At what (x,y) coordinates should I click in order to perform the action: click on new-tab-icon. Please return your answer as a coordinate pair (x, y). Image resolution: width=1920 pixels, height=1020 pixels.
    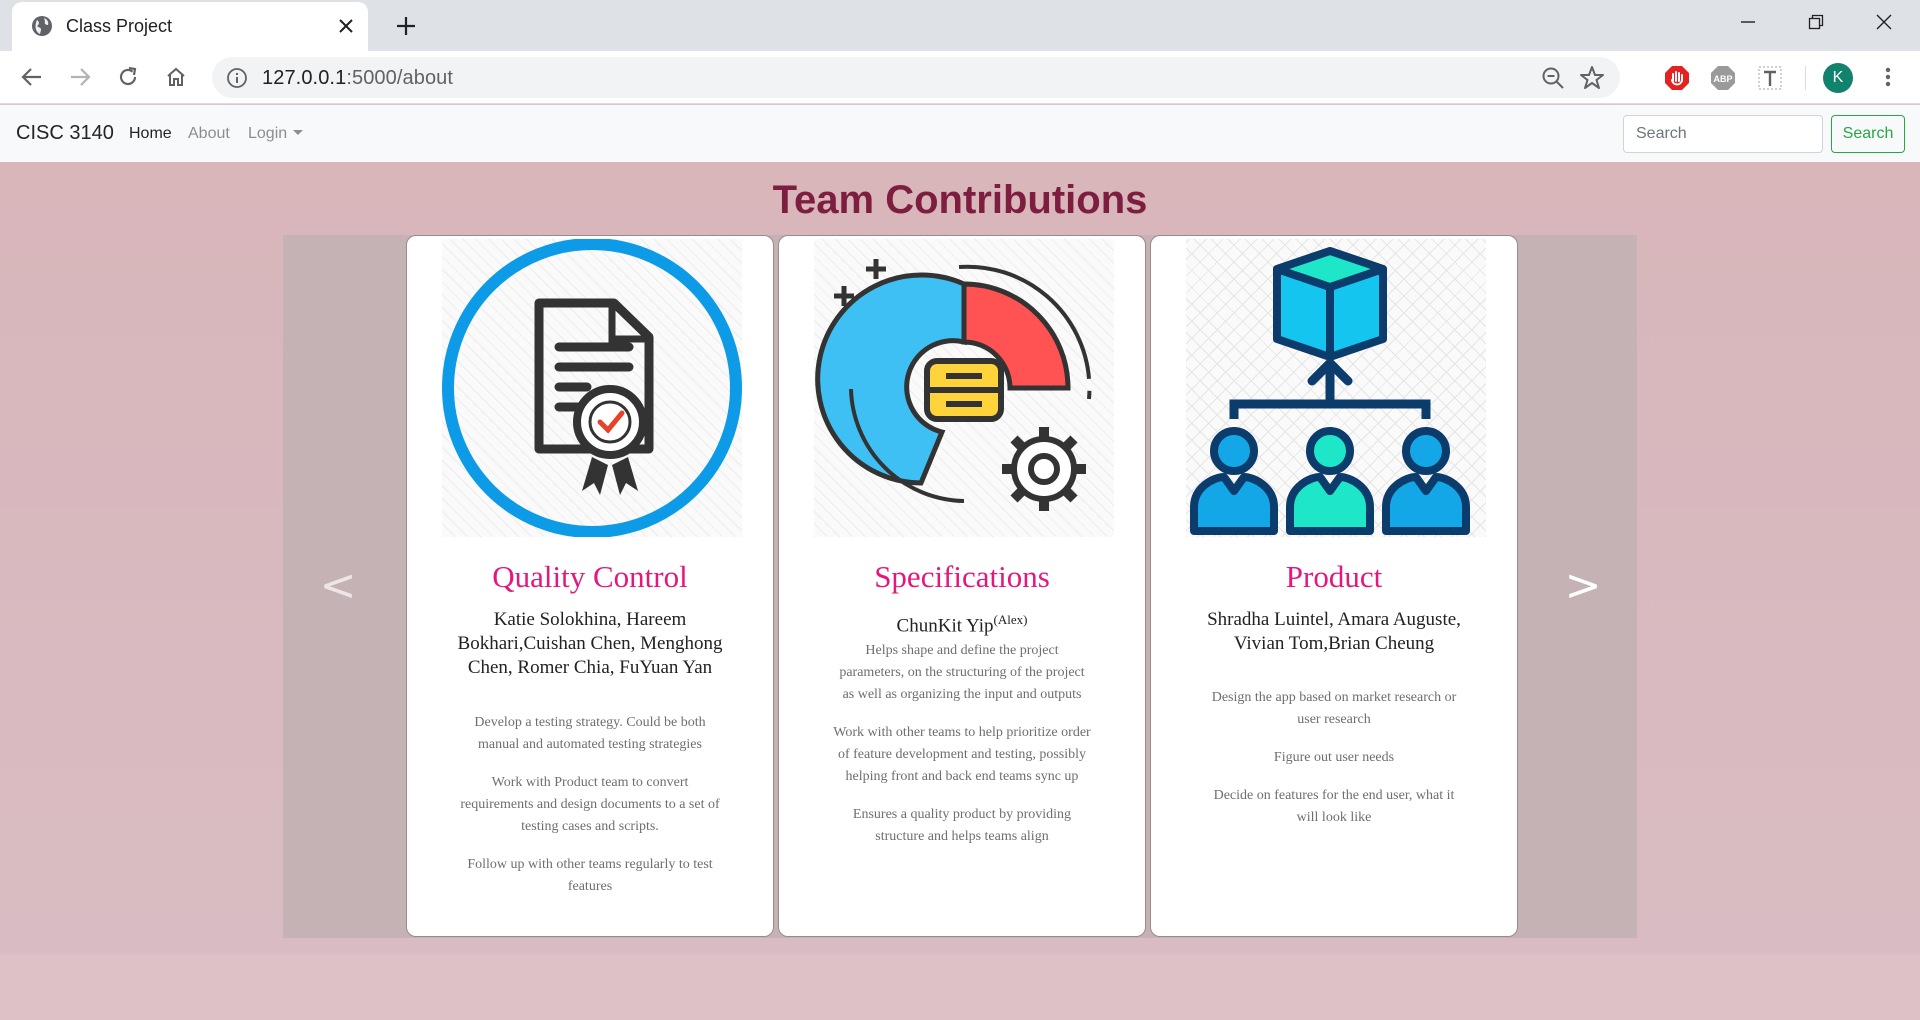
    Looking at the image, I should click on (406, 26).